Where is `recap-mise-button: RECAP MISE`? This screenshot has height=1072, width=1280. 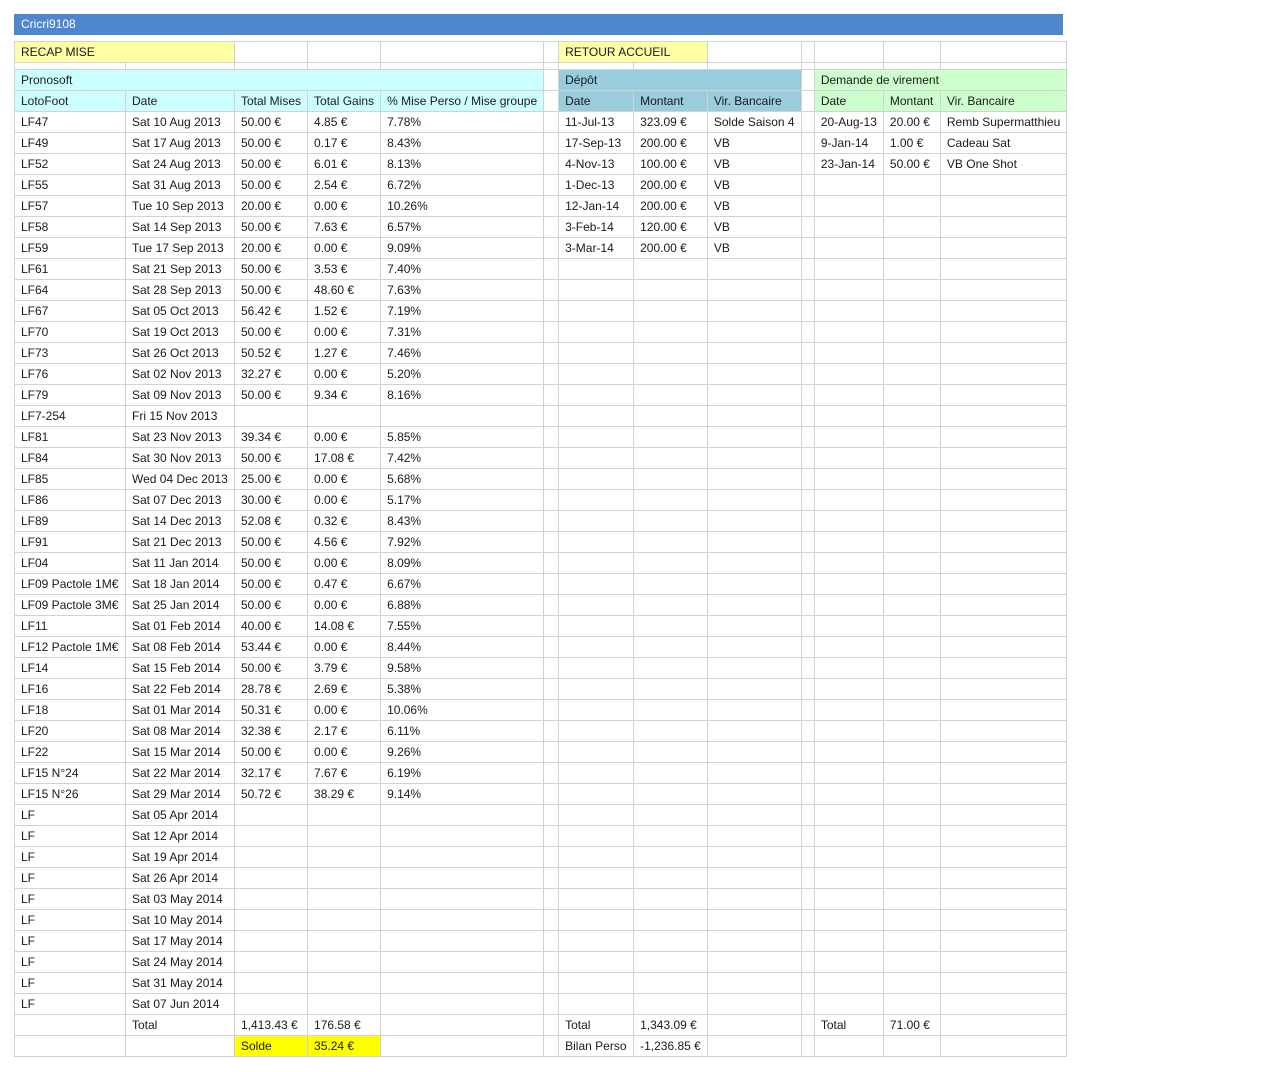
recap-mise-button: RECAP MISE is located at coordinates (124, 52).